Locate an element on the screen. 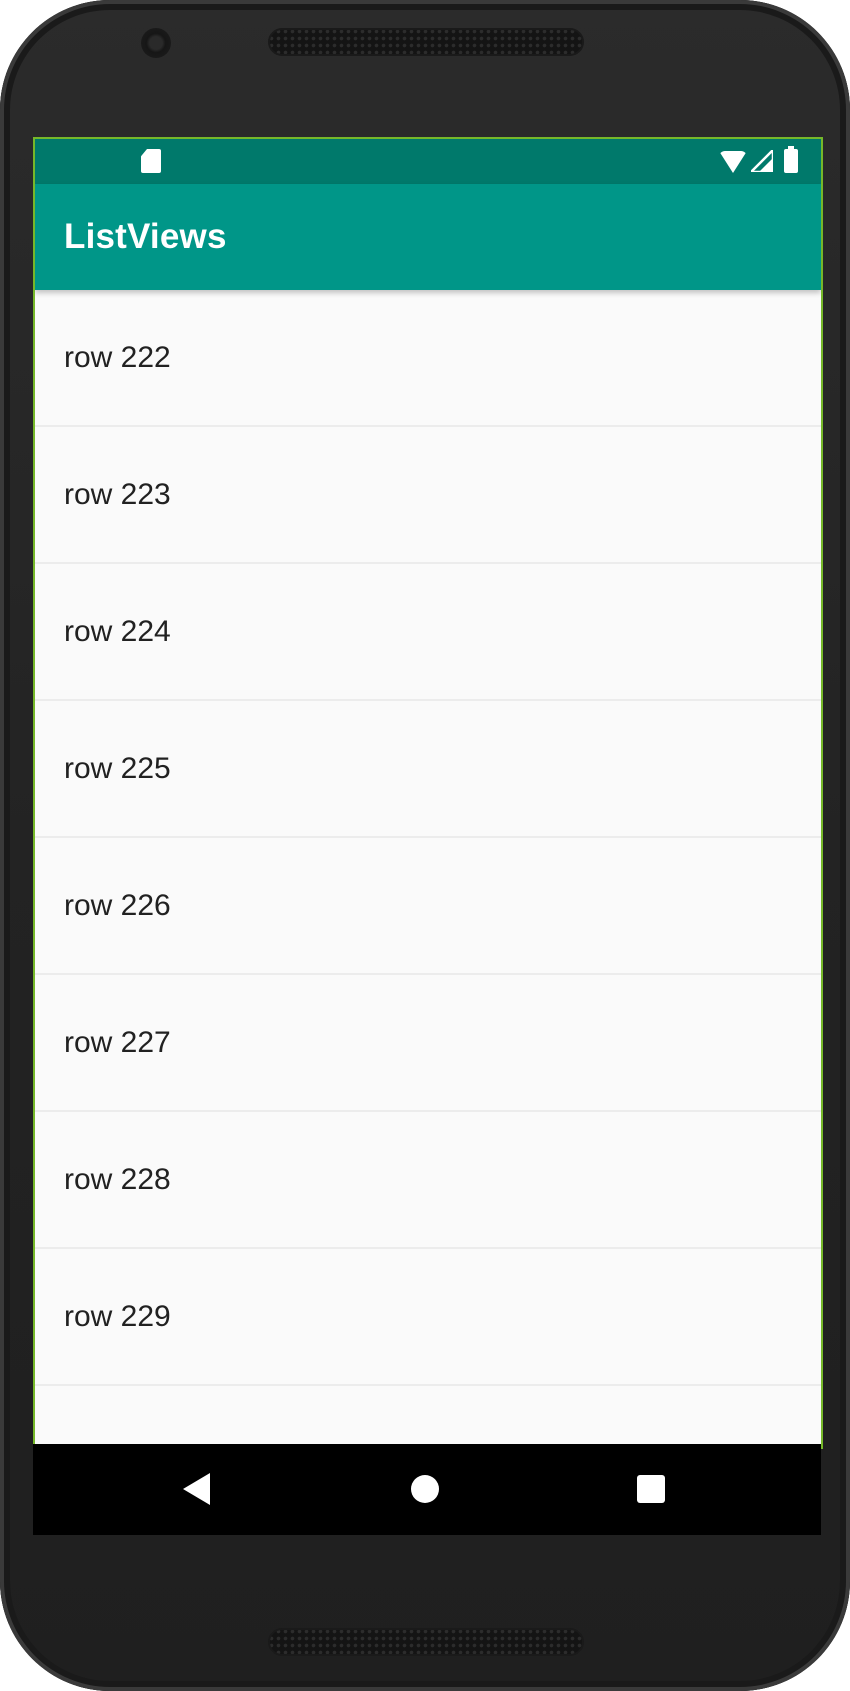 The width and height of the screenshot is (850, 1691). navigation-bar is located at coordinates (427, 1489).